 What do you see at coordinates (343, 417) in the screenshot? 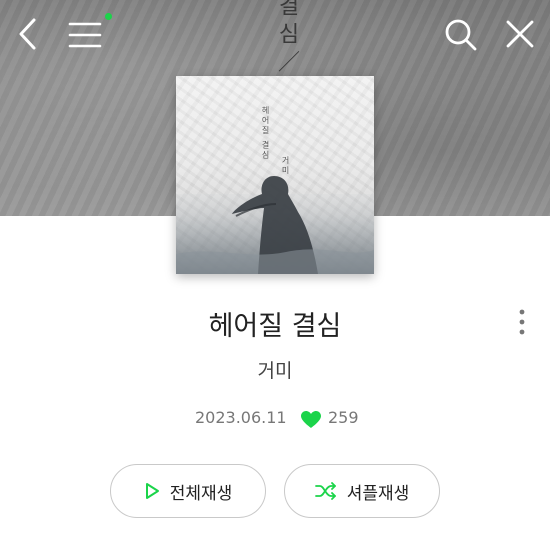
I see `like-count: 259` at bounding box center [343, 417].